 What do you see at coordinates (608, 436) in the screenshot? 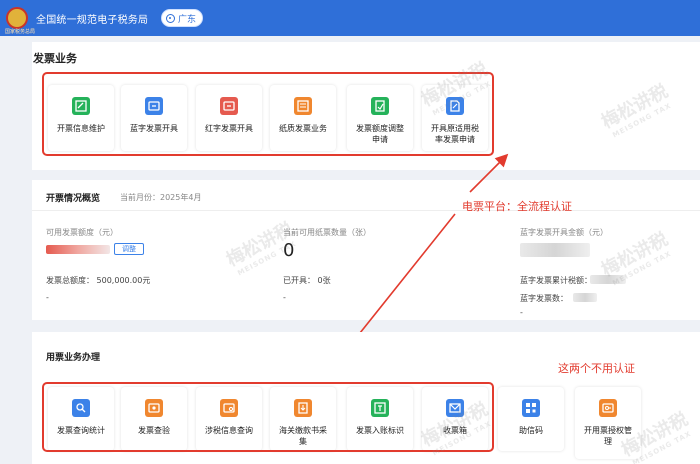
I see `tile-label: 开用票授权管理` at bounding box center [608, 436].